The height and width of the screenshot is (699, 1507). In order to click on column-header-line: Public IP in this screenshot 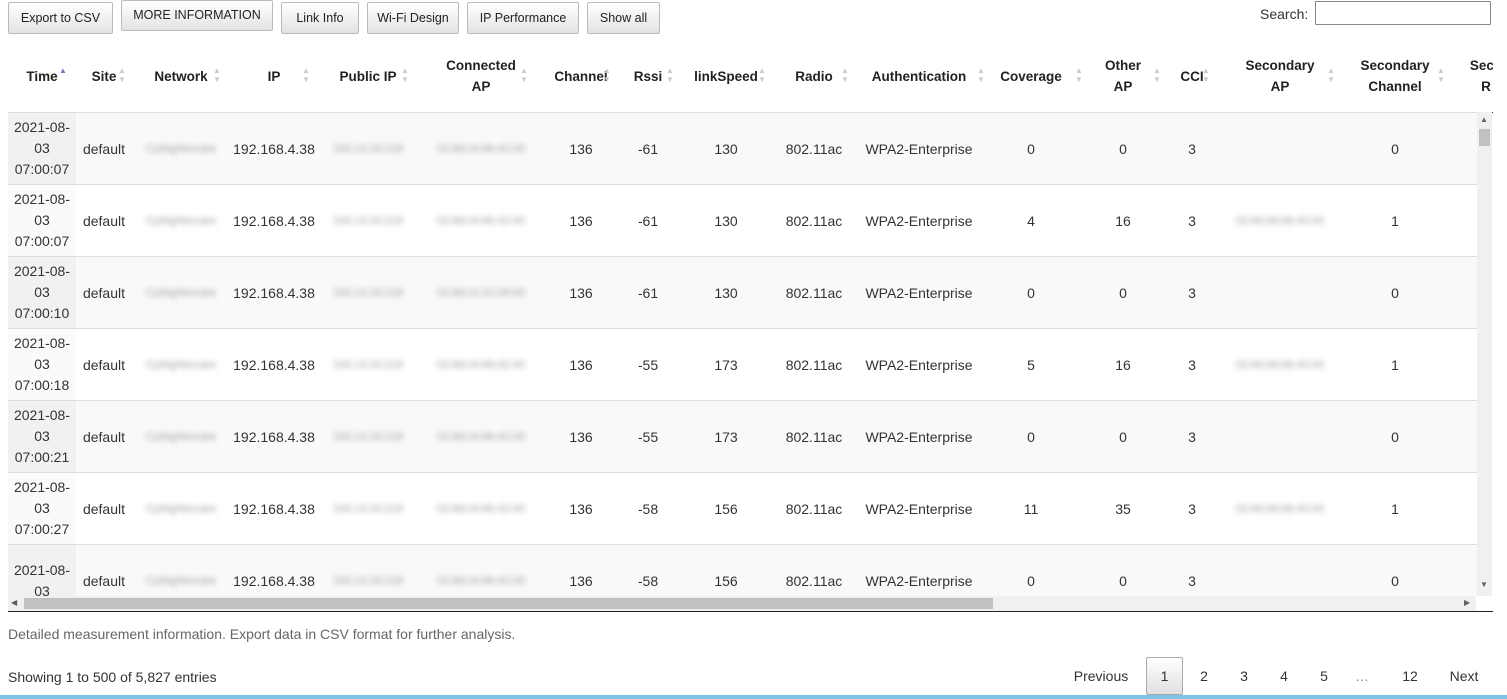, I will do `click(368, 76)`.